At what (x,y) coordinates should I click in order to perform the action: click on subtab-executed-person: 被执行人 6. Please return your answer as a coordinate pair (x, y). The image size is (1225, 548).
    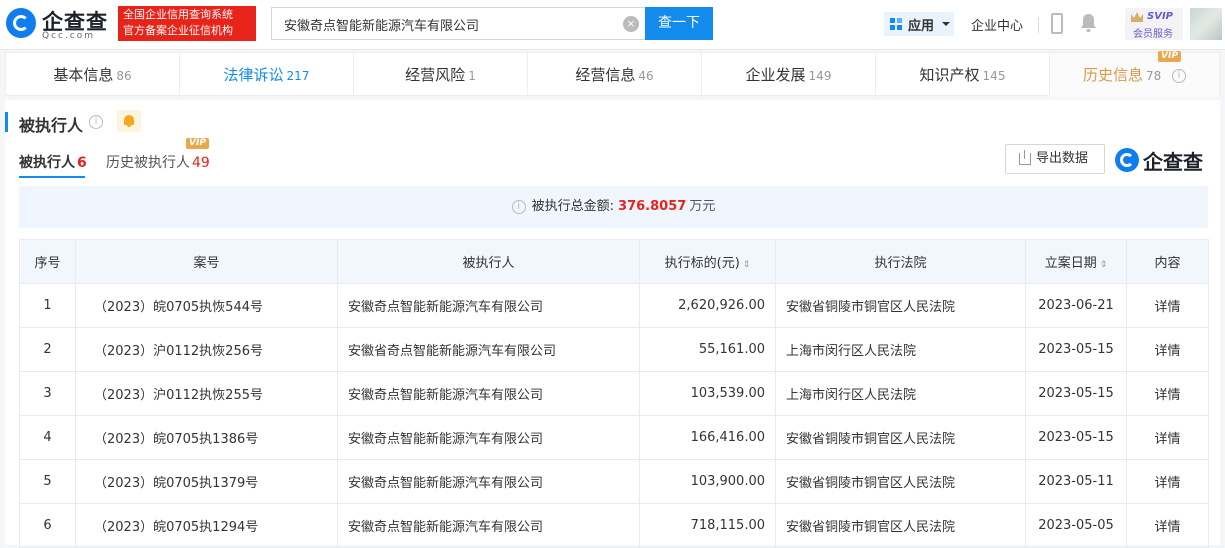
    Looking at the image, I should click on (53, 162).